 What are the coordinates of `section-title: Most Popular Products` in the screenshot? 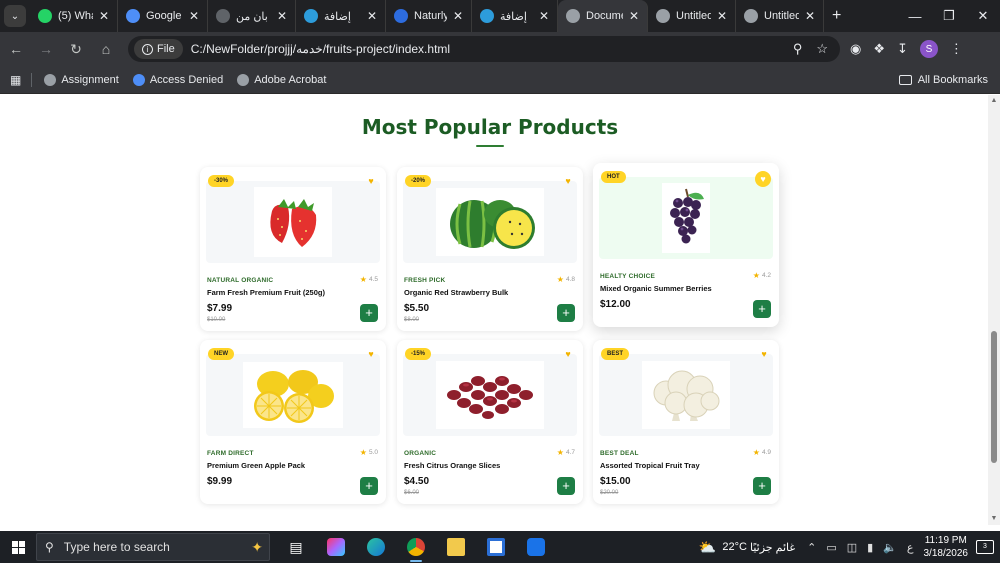 It's located at (490, 127).